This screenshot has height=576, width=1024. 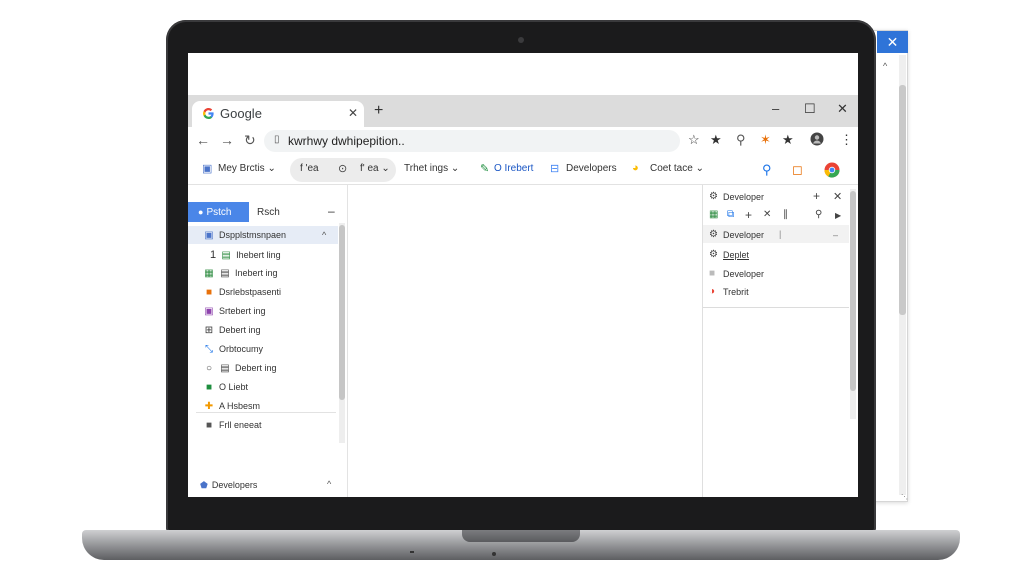 What do you see at coordinates (788, 140) in the screenshot?
I see `bookmark-star-icon: ★` at bounding box center [788, 140].